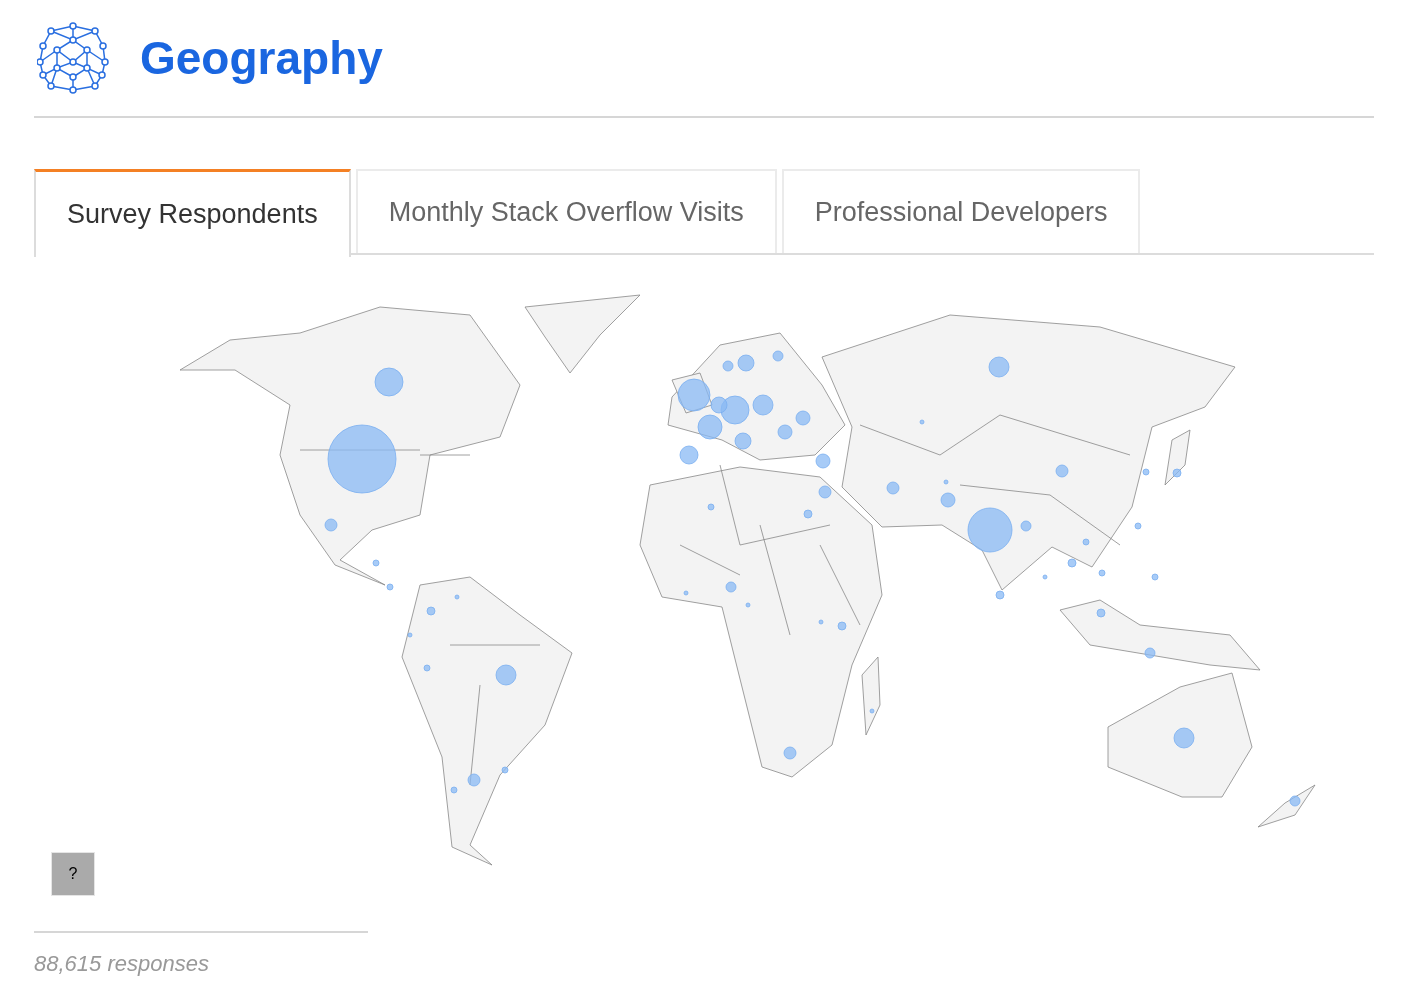  I want to click on response-count: 88,615 responses, so click(122, 964).